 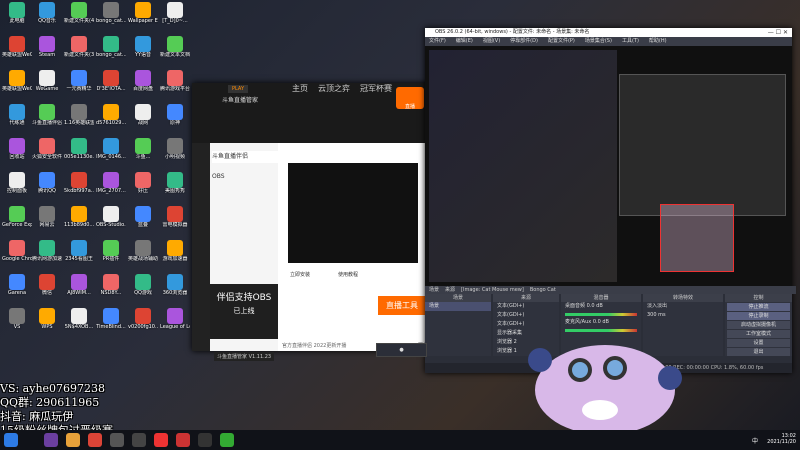 What do you see at coordinates (334, 88) in the screenshot?
I see `tab-tft: 云顶之弈` at bounding box center [334, 88].